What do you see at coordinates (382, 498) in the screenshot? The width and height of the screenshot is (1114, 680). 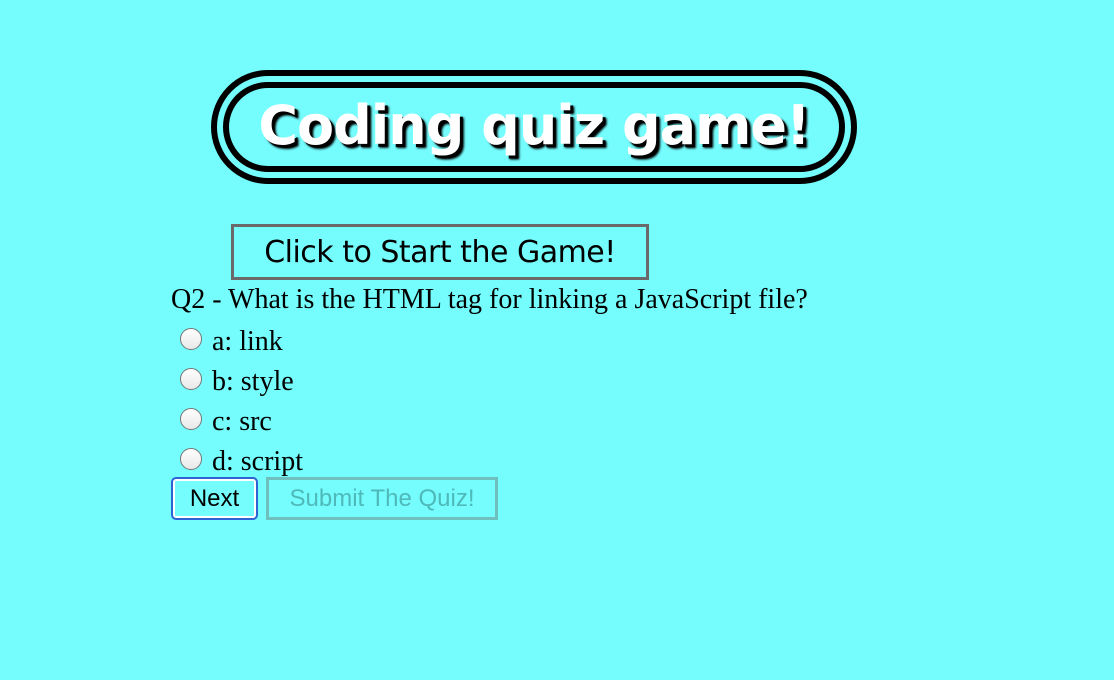 I see `submit-quiz-button: Submit The Quiz!` at bounding box center [382, 498].